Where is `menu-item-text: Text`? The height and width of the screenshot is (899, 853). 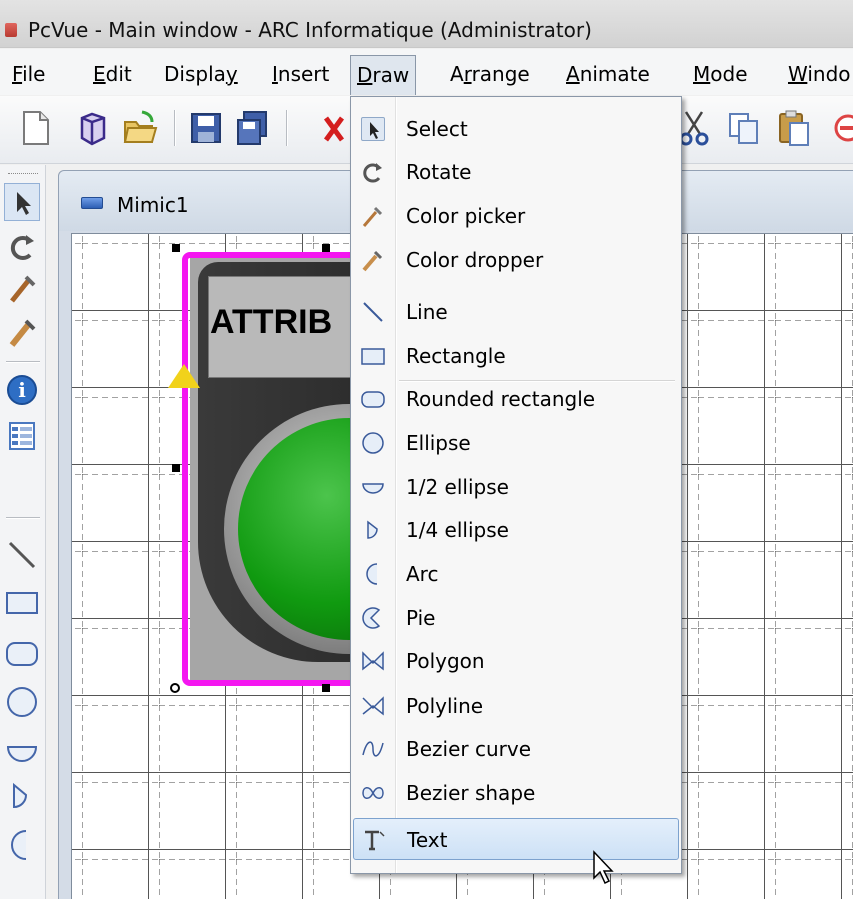 menu-item-text: Text is located at coordinates (516, 839).